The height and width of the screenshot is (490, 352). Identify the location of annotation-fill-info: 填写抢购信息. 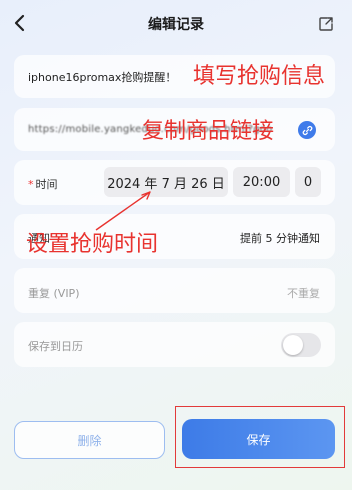
(259, 76).